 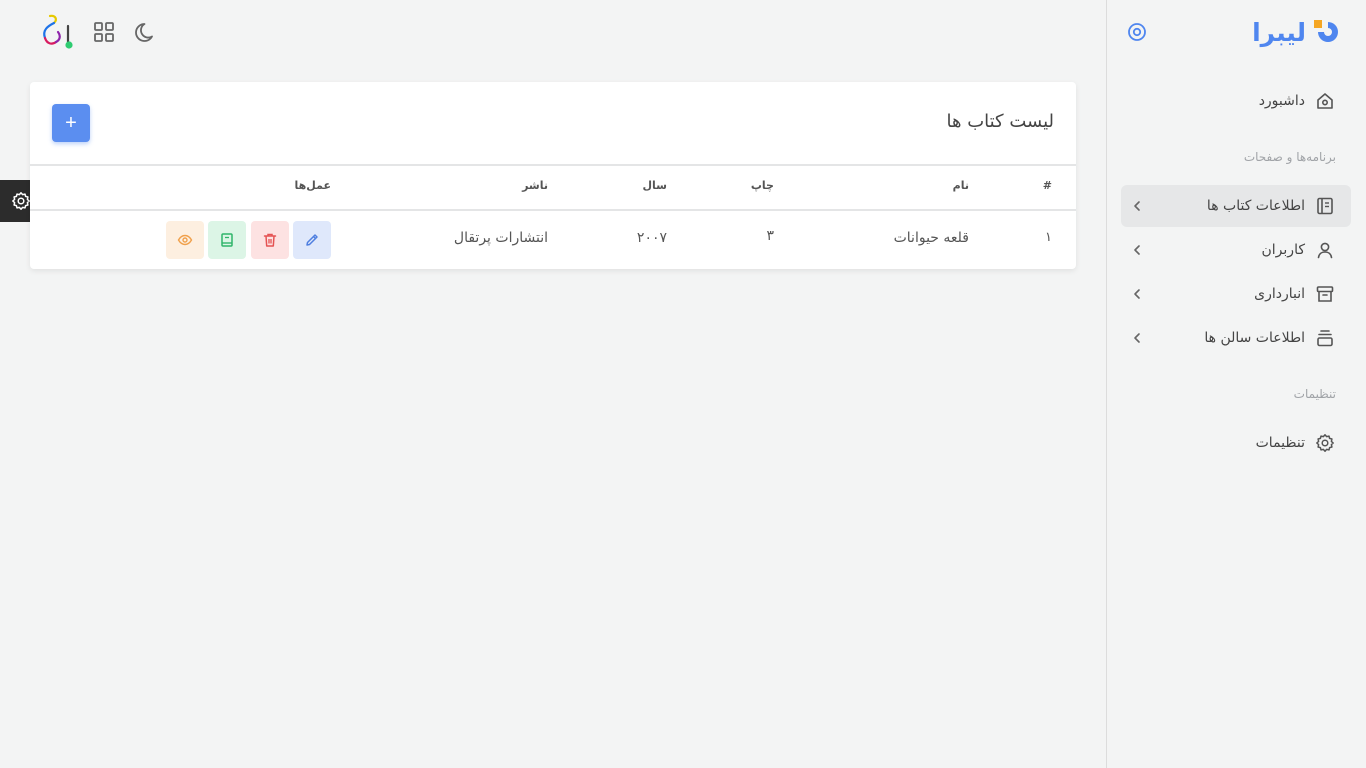 I want to click on avatar-icon, so click(x=58, y=32).